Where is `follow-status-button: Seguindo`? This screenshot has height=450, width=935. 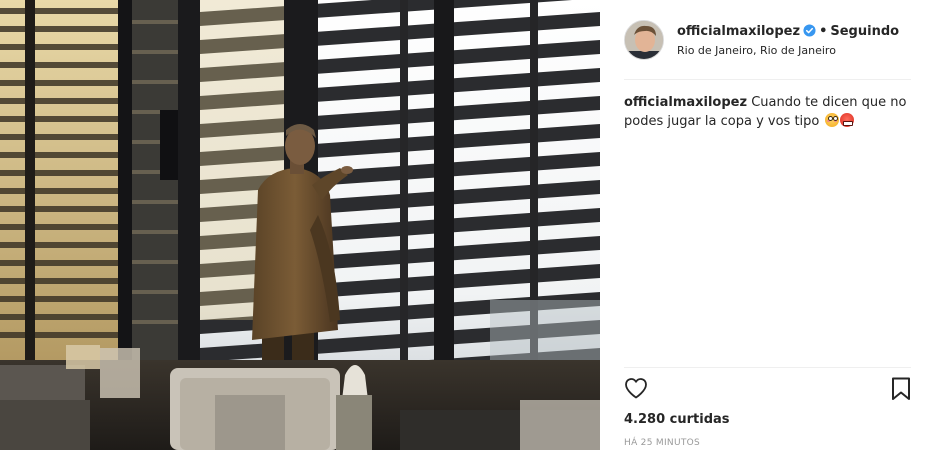
follow-status-button: Seguindo is located at coordinates (864, 31).